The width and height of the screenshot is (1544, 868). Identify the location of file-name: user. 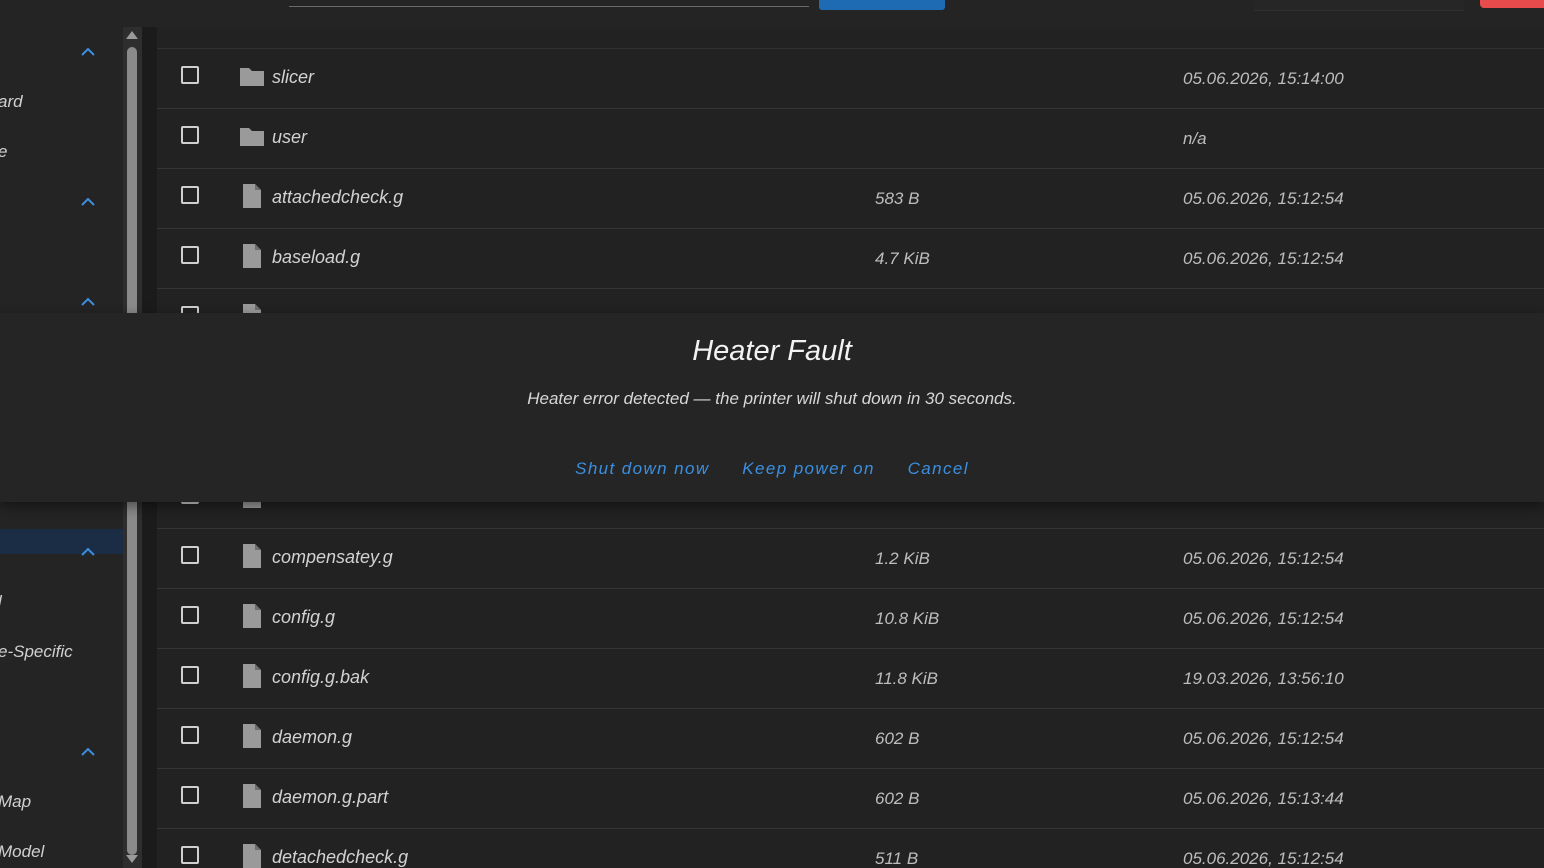
(289, 137).